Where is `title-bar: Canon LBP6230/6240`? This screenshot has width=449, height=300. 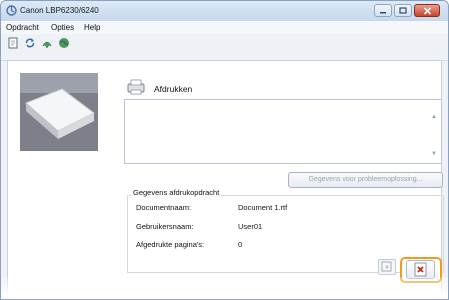
title-bar: Canon LBP6230/6240 is located at coordinates (224, 11).